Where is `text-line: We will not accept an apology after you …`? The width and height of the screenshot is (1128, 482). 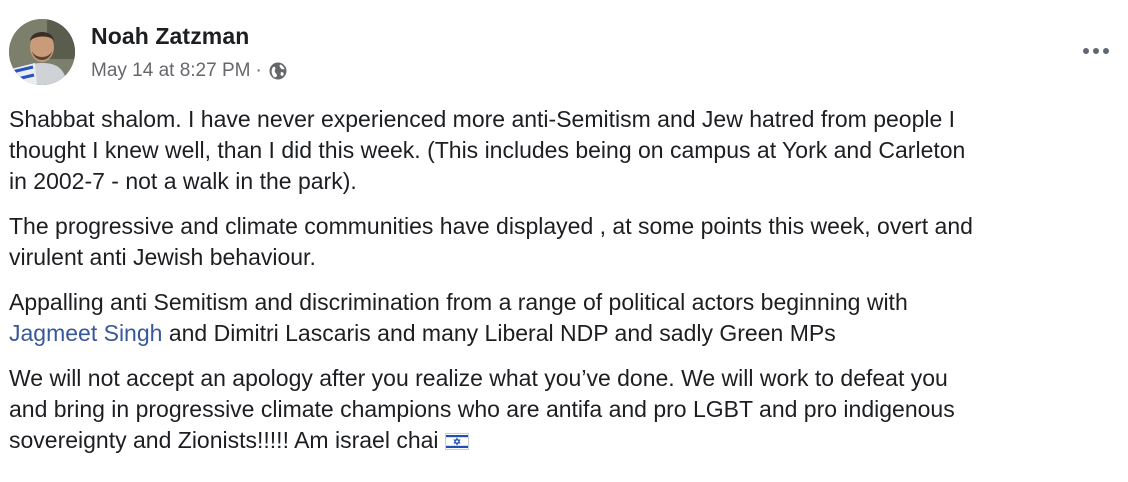 text-line: We will not accept an apology after you … is located at coordinates (478, 378).